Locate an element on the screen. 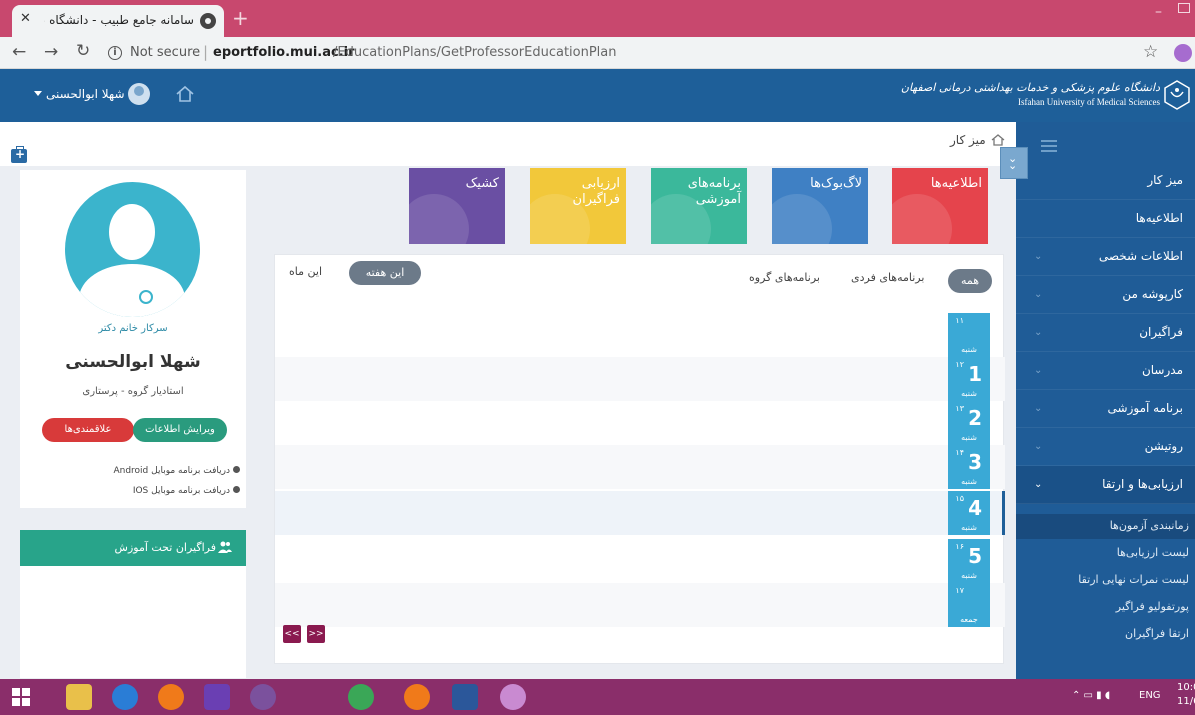 The width and height of the screenshot is (1195, 715). sidebar-subitem-exam-schedule: زمانبندی آزمون‌ها is located at coordinates (1105, 526).